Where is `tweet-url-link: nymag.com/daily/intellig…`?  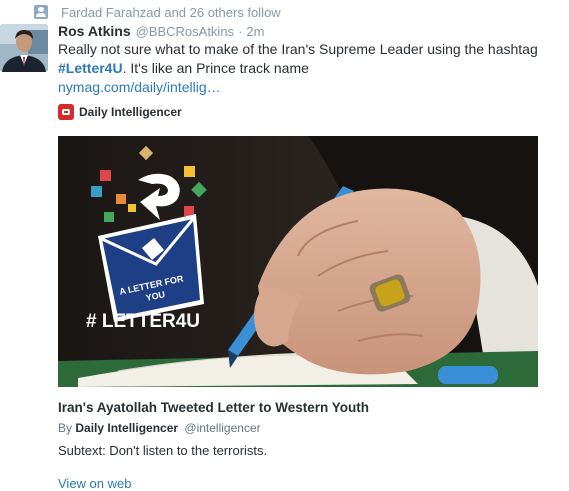 tweet-url-link: nymag.com/daily/intellig… is located at coordinates (139, 87).